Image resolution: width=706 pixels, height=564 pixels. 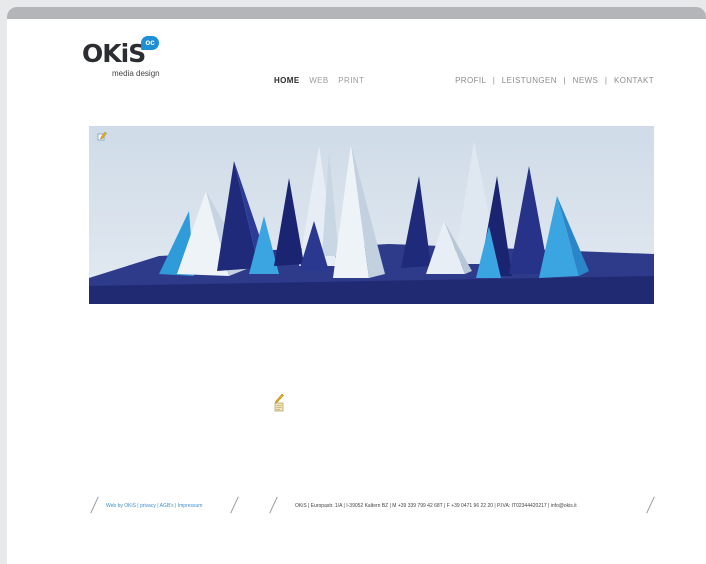 I want to click on okis-logo: OKiS oc media design, so click(x=127, y=59).